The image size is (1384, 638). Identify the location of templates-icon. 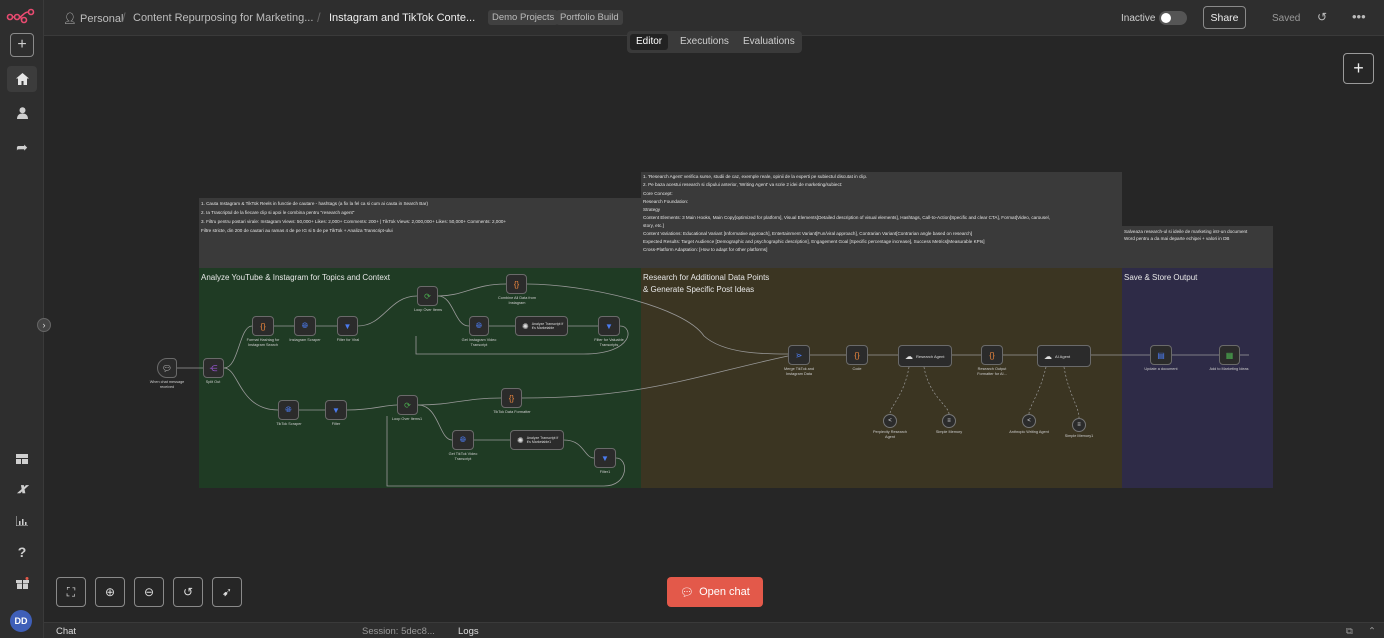
(22, 459).